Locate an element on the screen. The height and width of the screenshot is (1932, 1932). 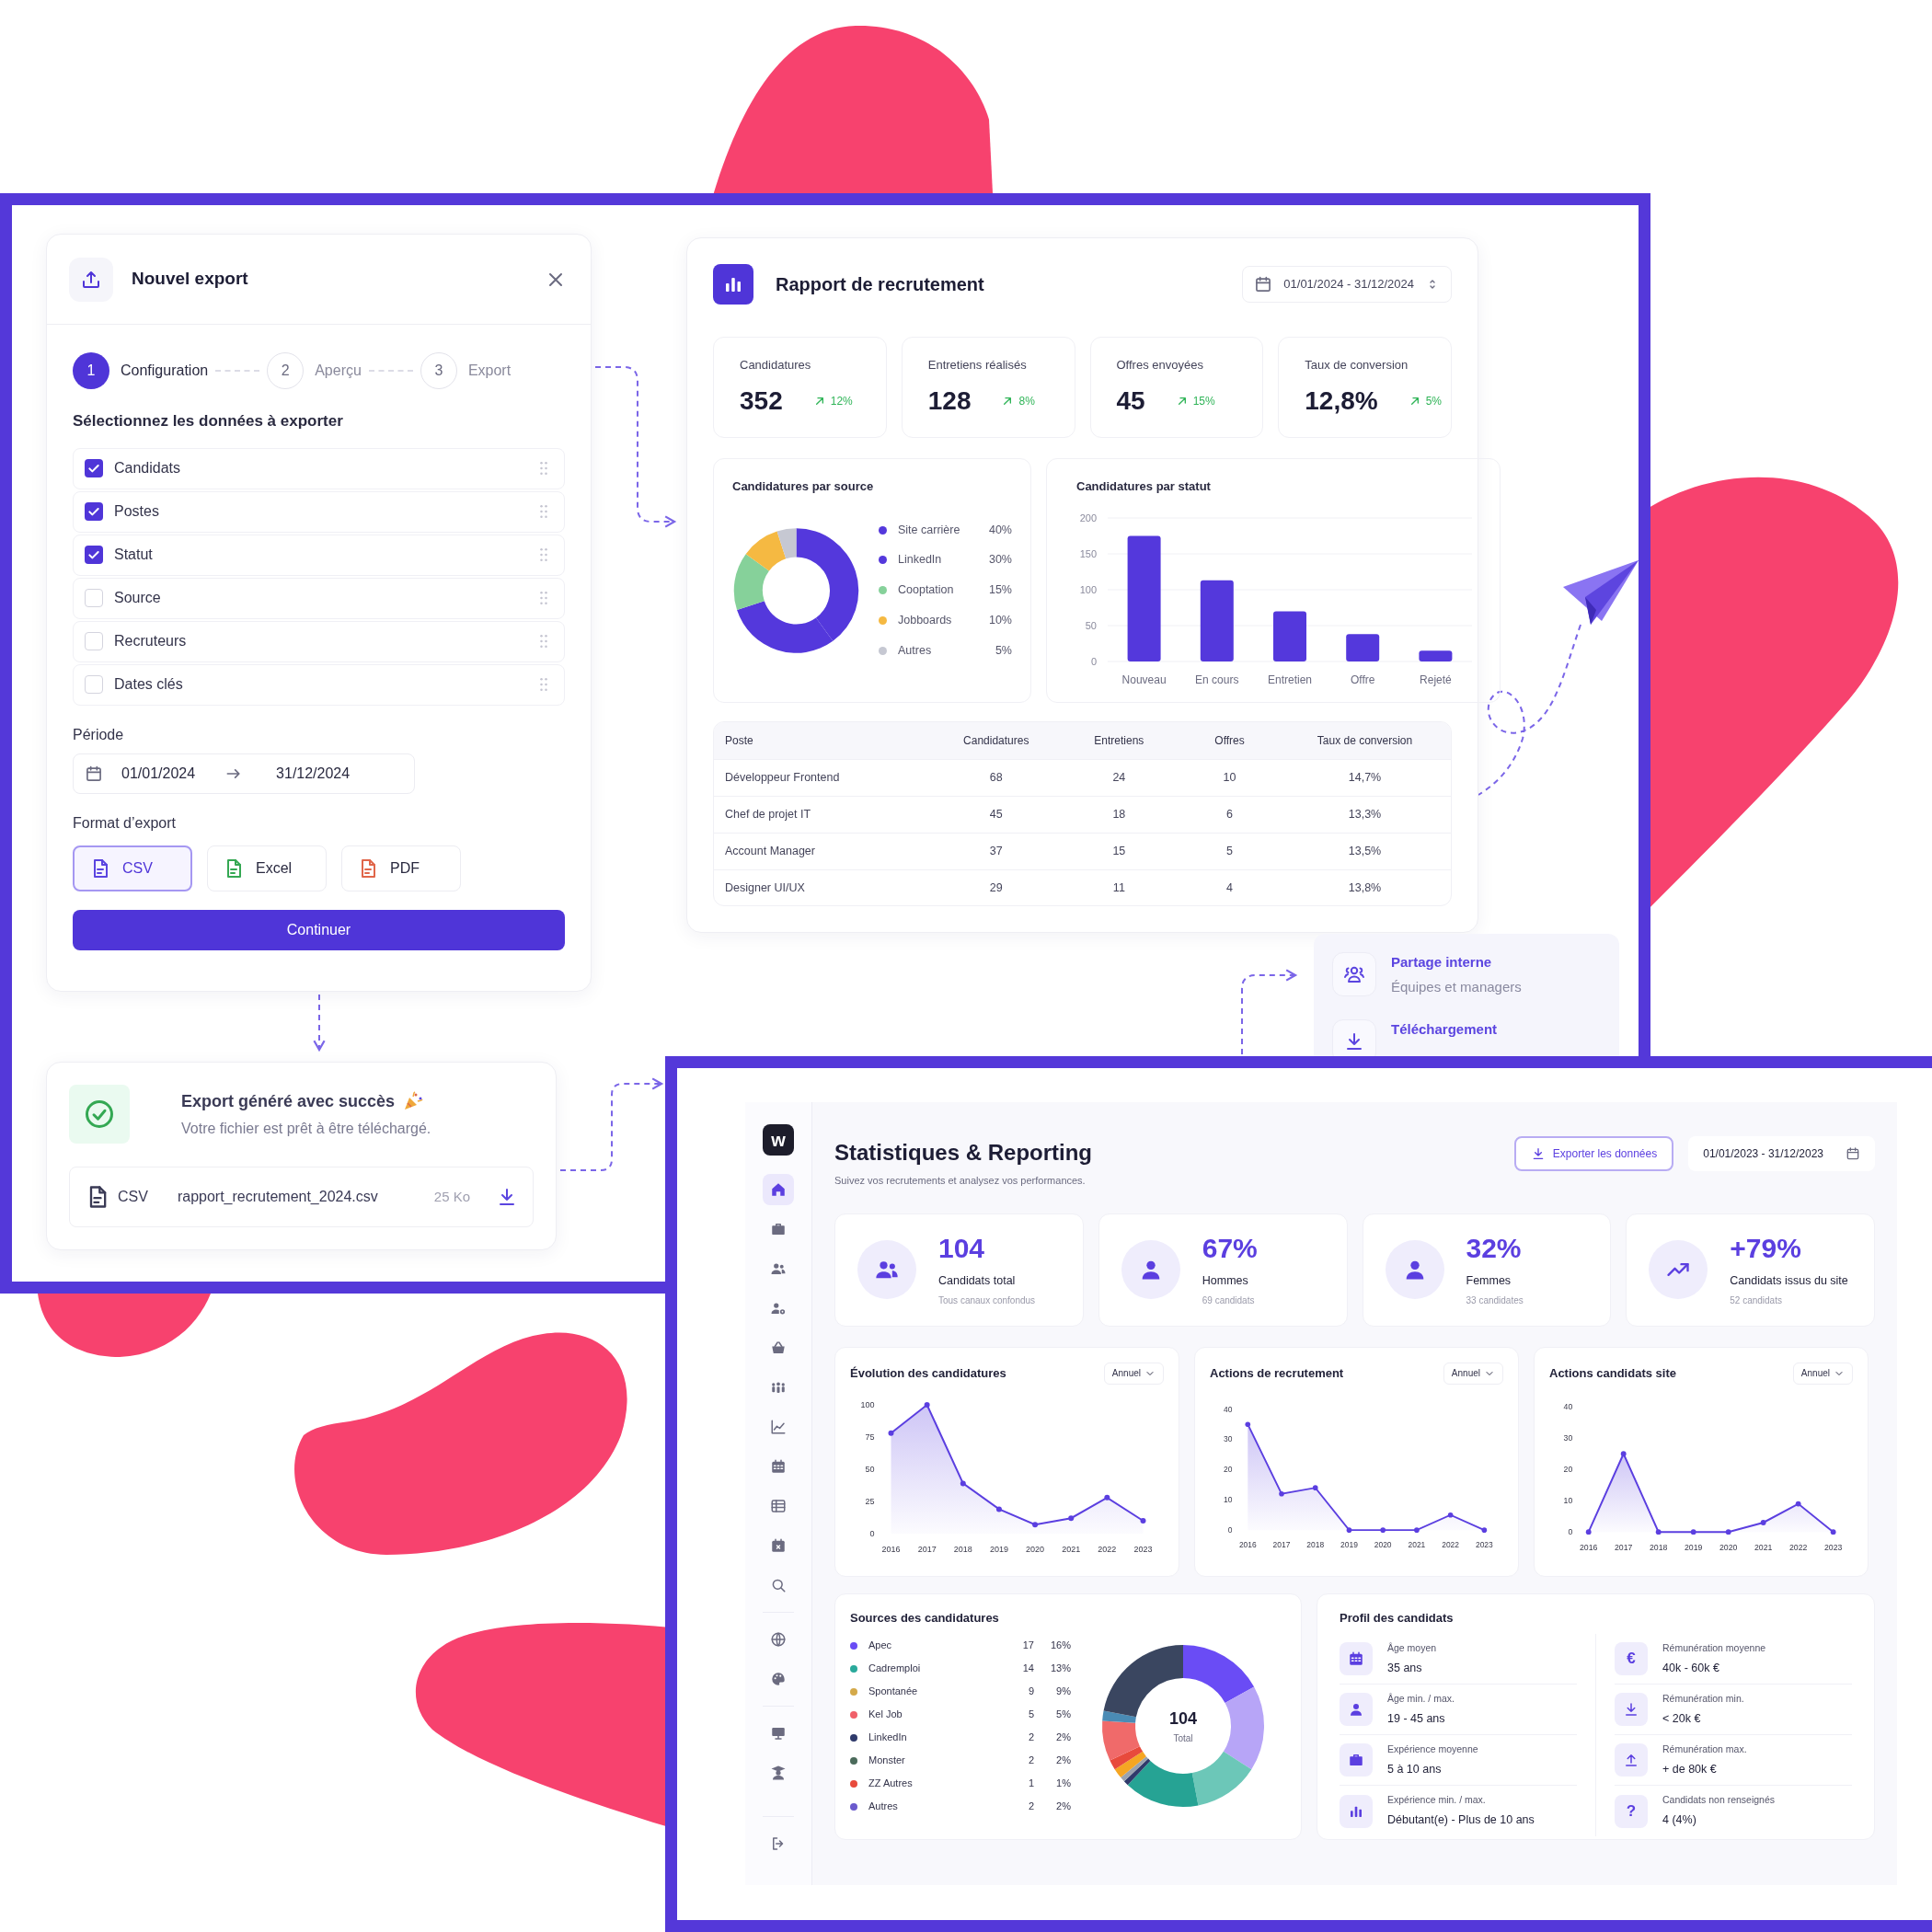
field-option-row: Statut is located at coordinates (319, 555).